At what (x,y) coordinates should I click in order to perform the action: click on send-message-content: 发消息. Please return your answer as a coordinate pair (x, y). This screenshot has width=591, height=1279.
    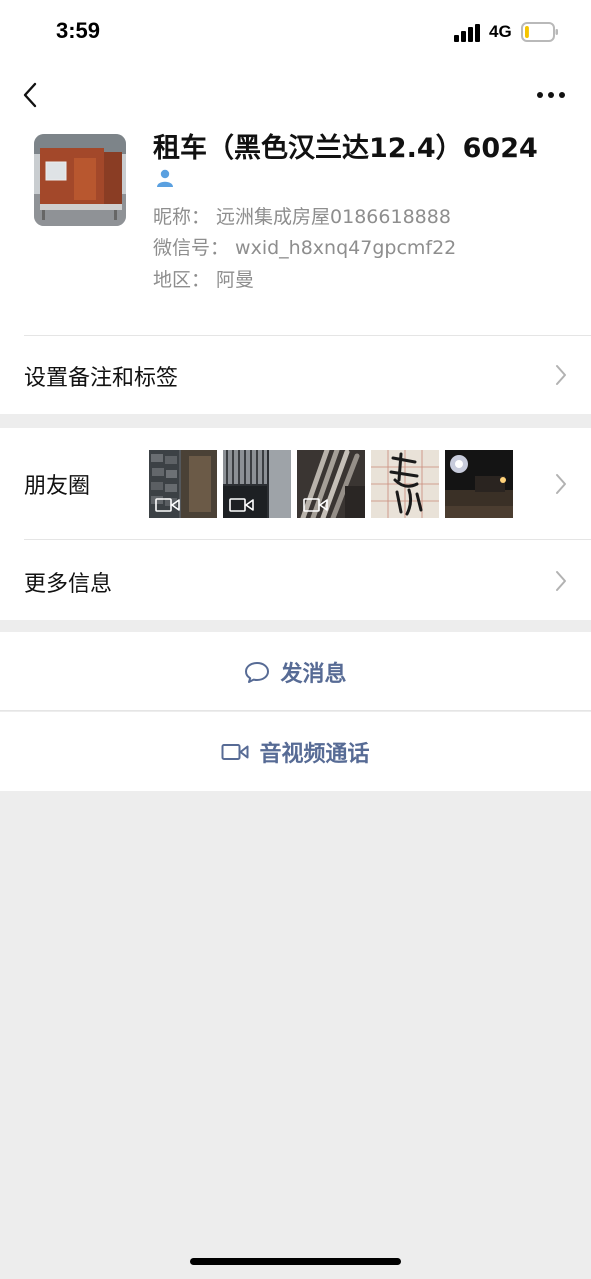
    Looking at the image, I should click on (295, 671).